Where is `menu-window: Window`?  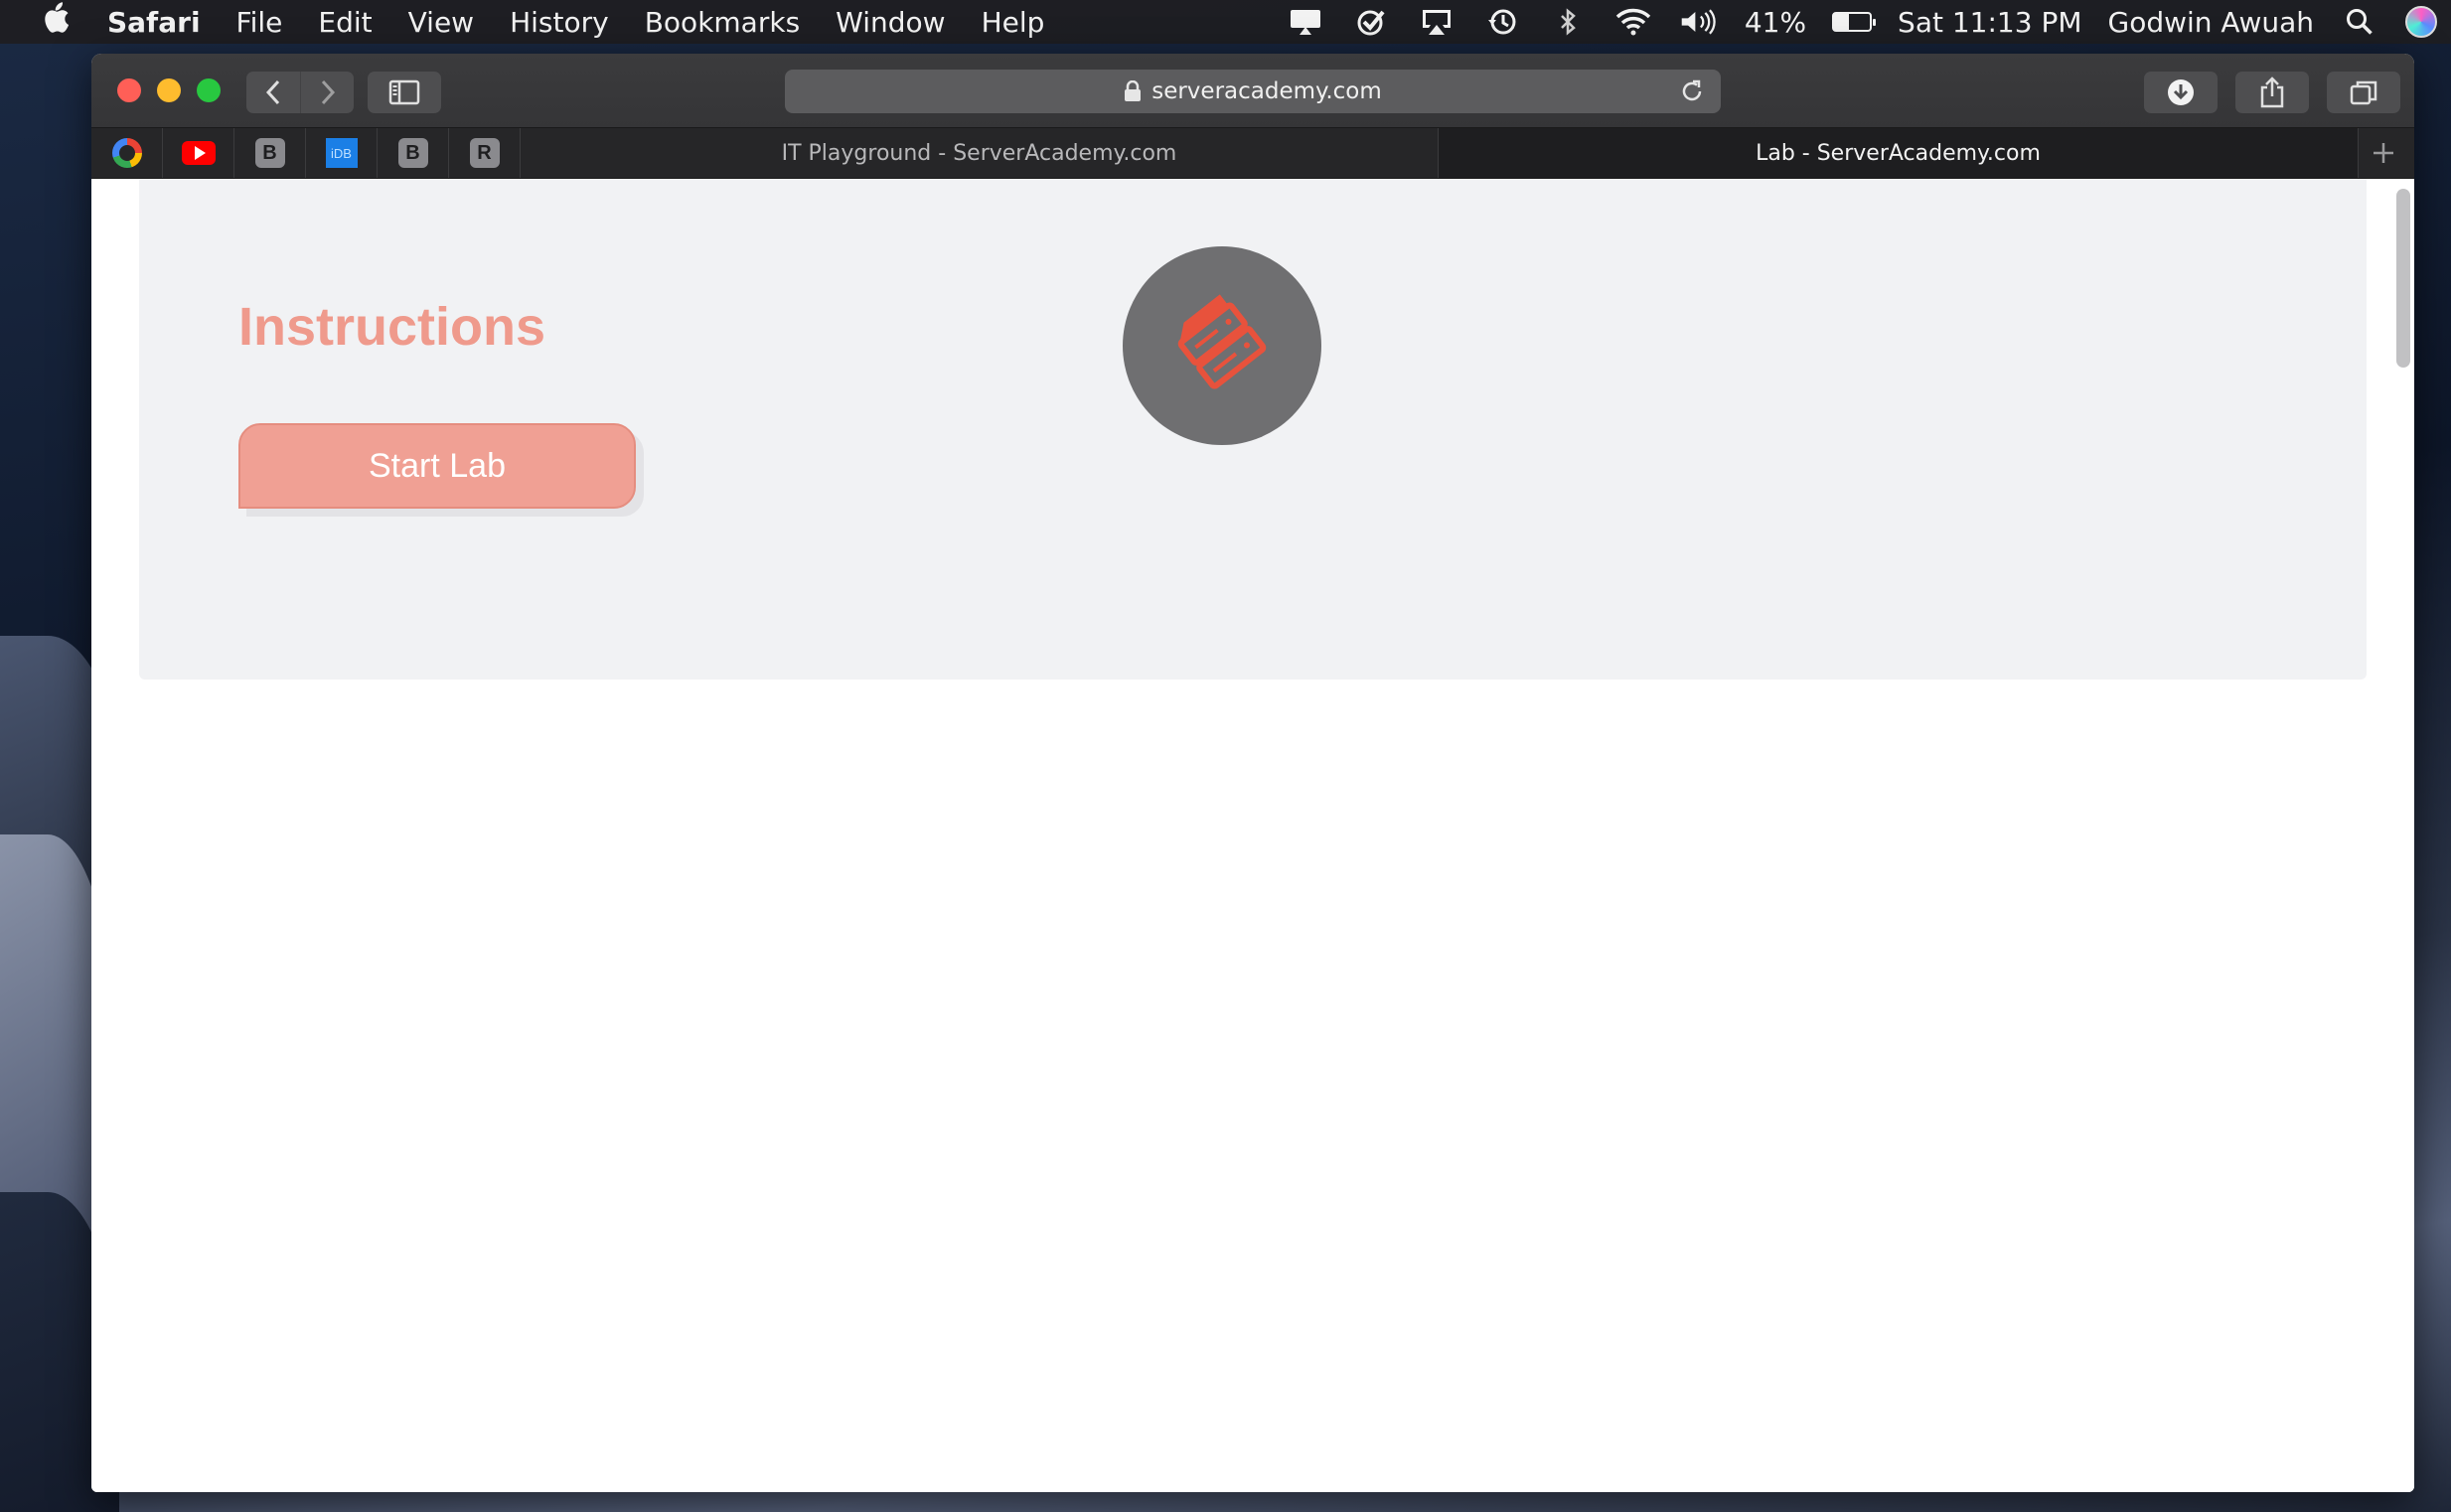
menu-window: Window is located at coordinates (890, 22).